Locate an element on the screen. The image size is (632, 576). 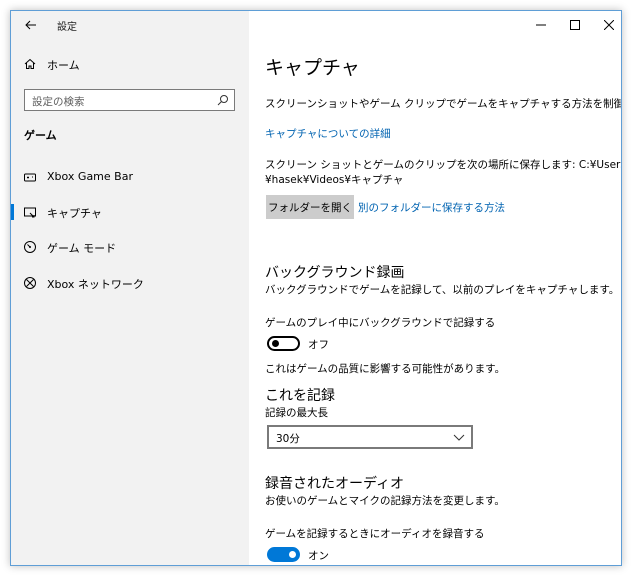
sidebar-item-label: ゲーム モード is located at coordinates (82, 248).